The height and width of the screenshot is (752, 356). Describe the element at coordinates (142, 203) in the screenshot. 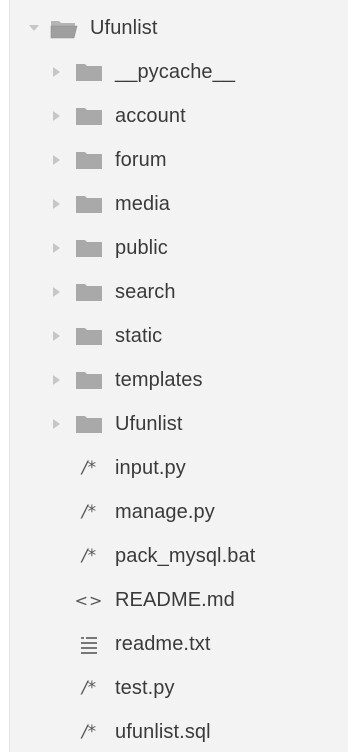

I see `tree-item-label: media` at that location.